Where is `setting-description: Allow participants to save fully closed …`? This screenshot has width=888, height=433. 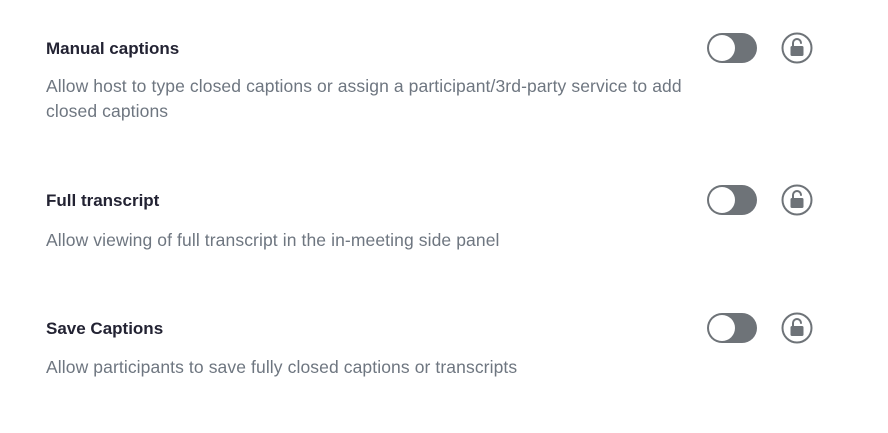
setting-description: Allow participants to save fully closed … is located at coordinates (282, 367).